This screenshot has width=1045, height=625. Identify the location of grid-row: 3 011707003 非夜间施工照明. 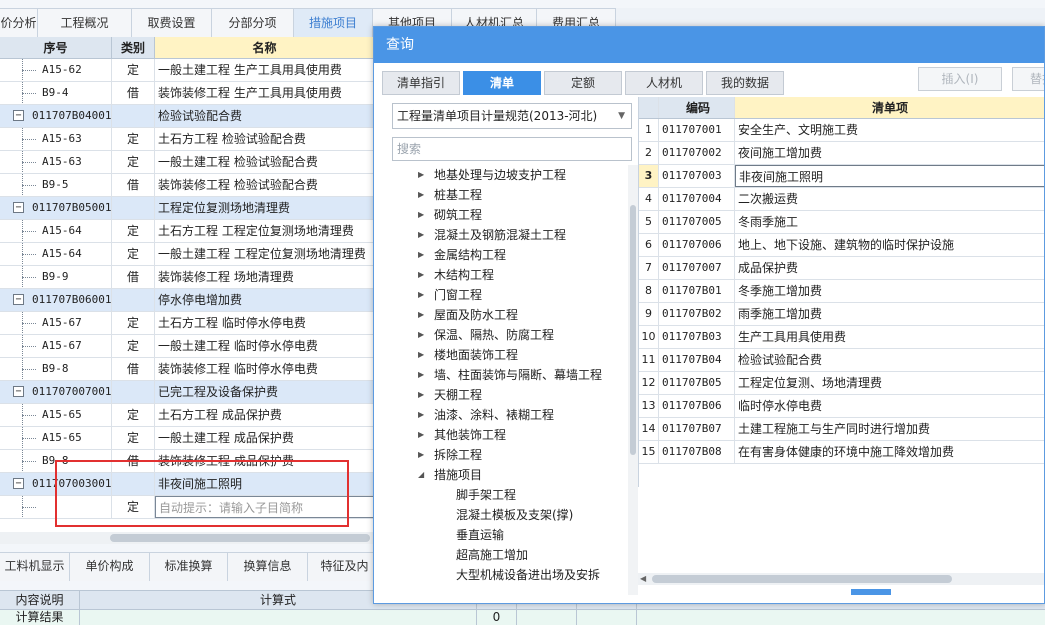
(841, 176).